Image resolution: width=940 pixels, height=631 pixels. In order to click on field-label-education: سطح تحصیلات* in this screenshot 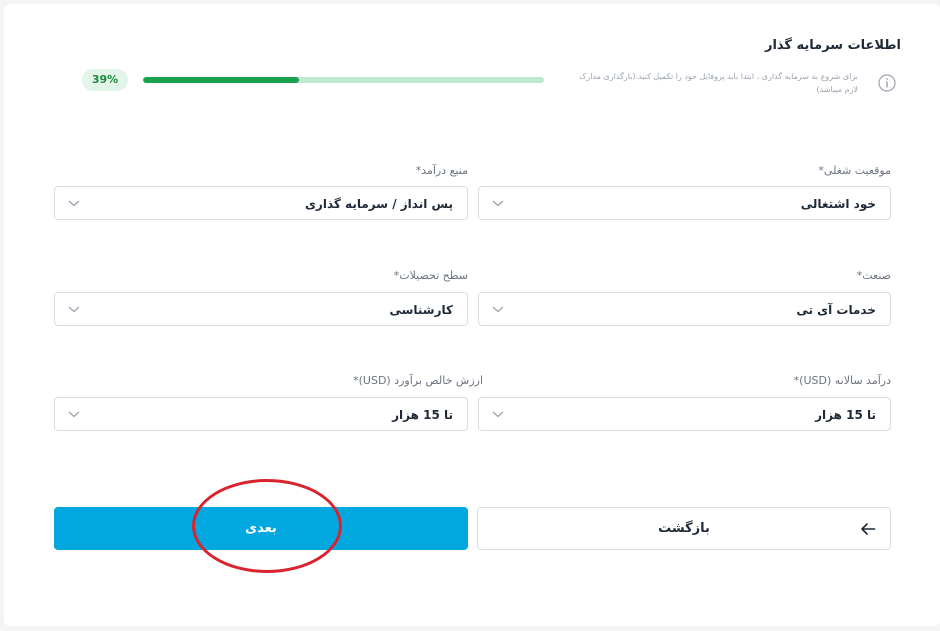, I will do `click(430, 275)`.